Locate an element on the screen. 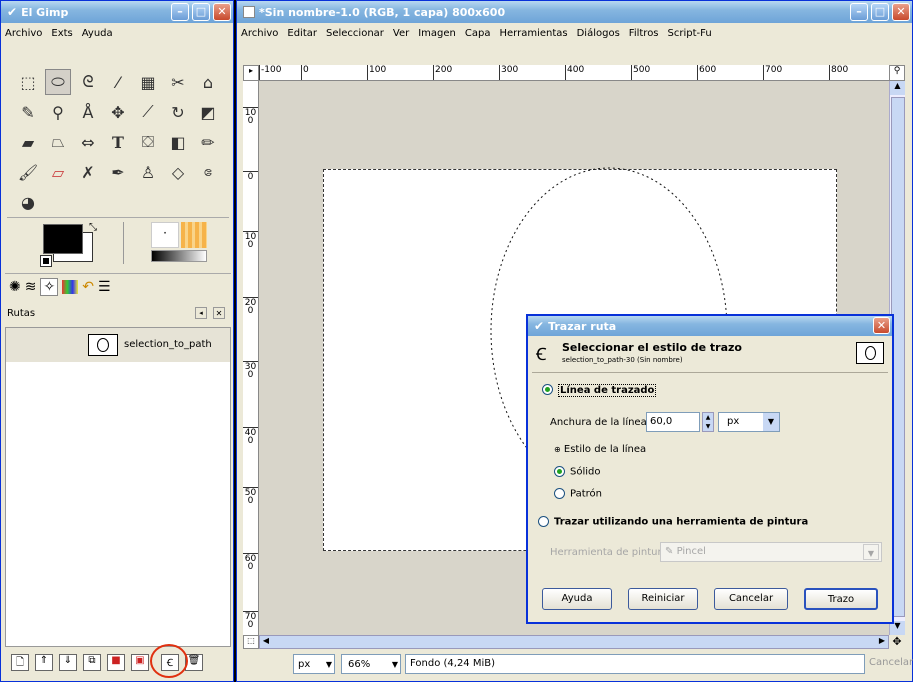  rect-select-icon: ⬚ is located at coordinates (28, 82).